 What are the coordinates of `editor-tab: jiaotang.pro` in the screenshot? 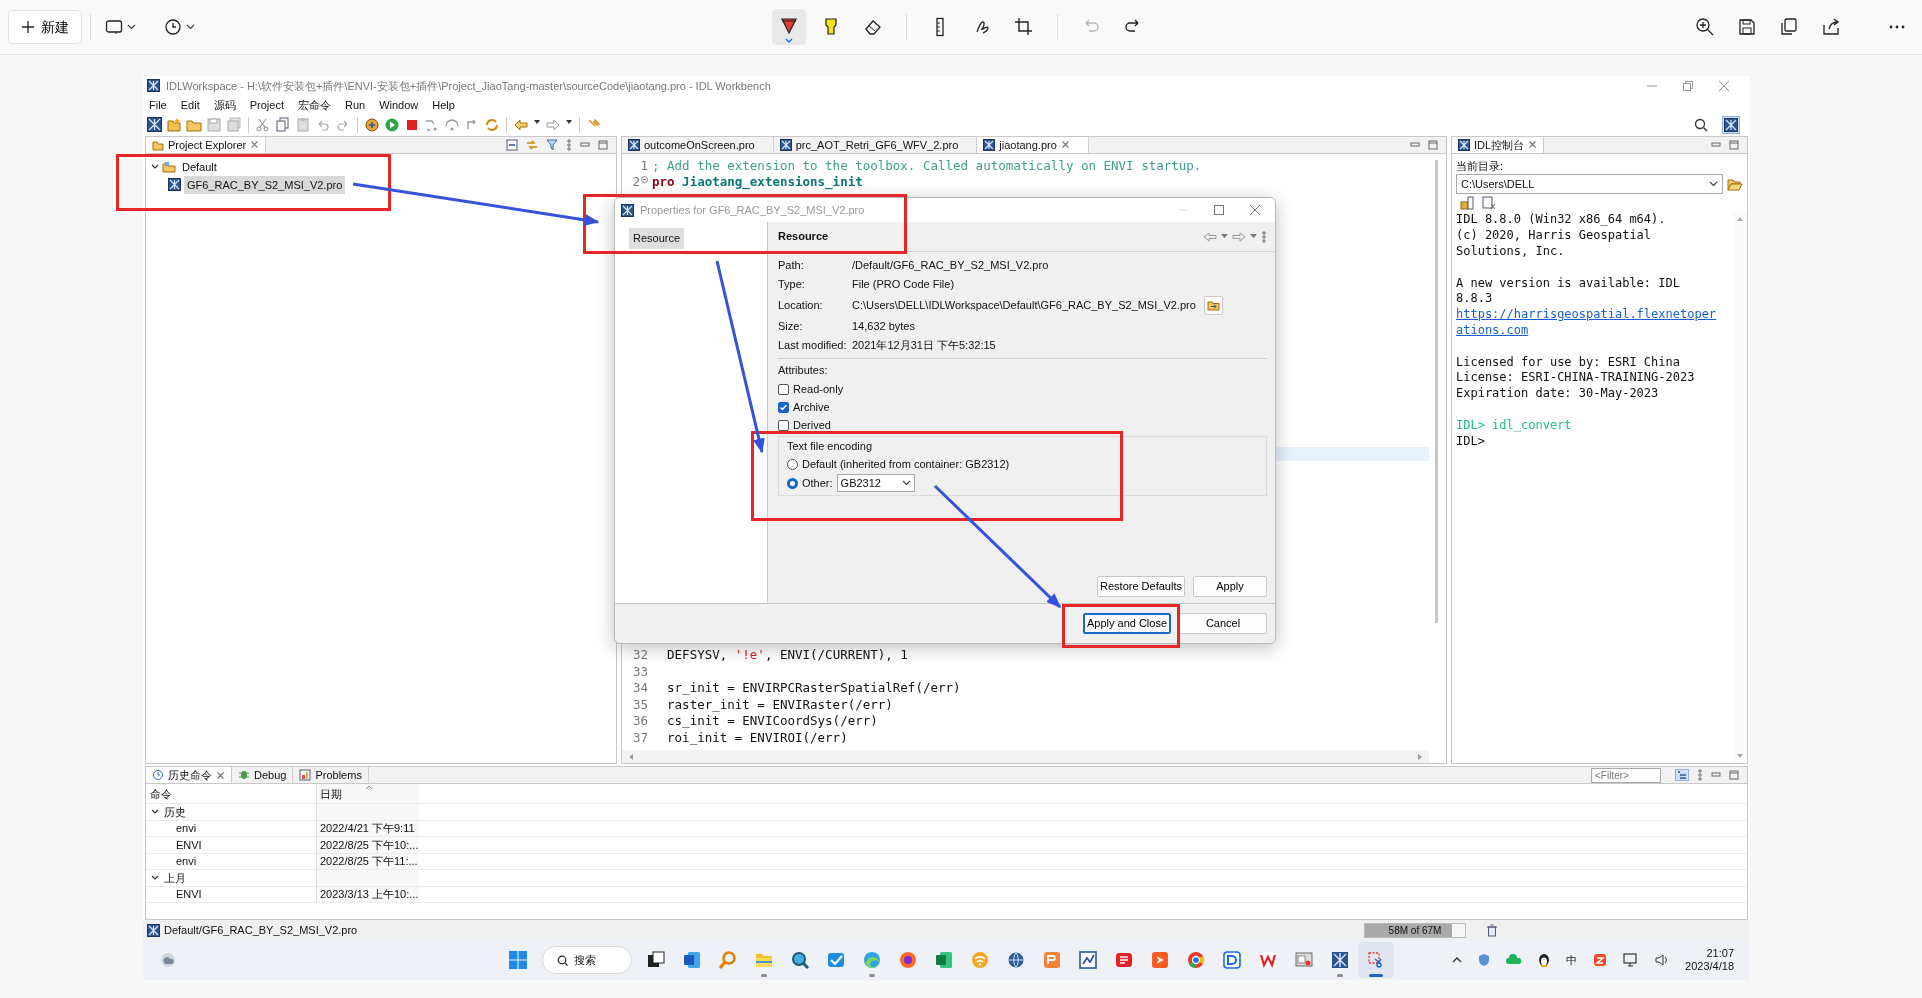 It's located at (1033, 144).